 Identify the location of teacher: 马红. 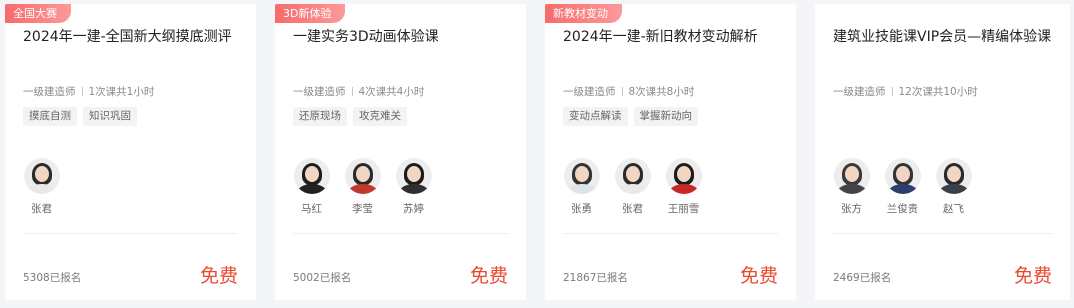
(311, 187).